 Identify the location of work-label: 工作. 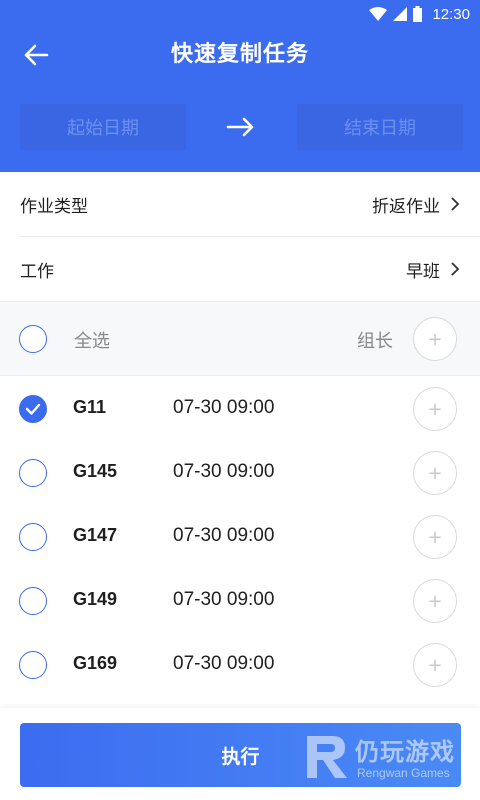
(37, 271).